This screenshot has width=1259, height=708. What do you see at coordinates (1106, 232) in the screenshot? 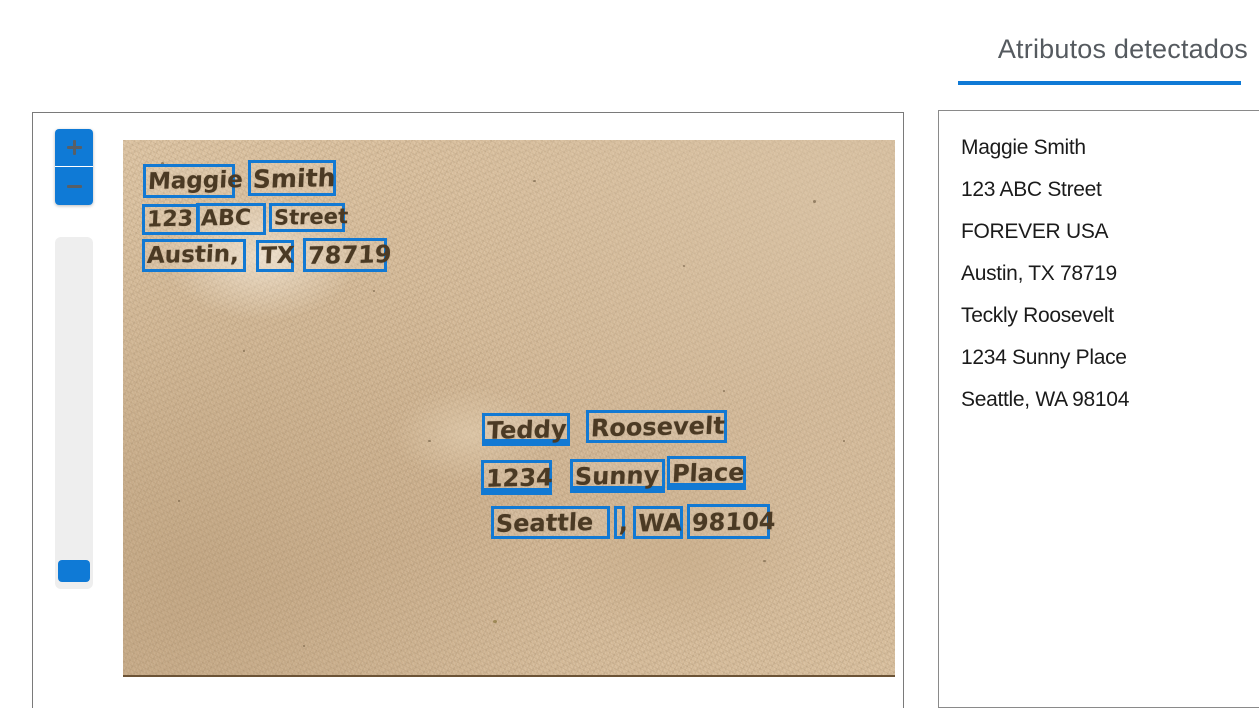
I see `attribute-item: FOREVER USA` at bounding box center [1106, 232].